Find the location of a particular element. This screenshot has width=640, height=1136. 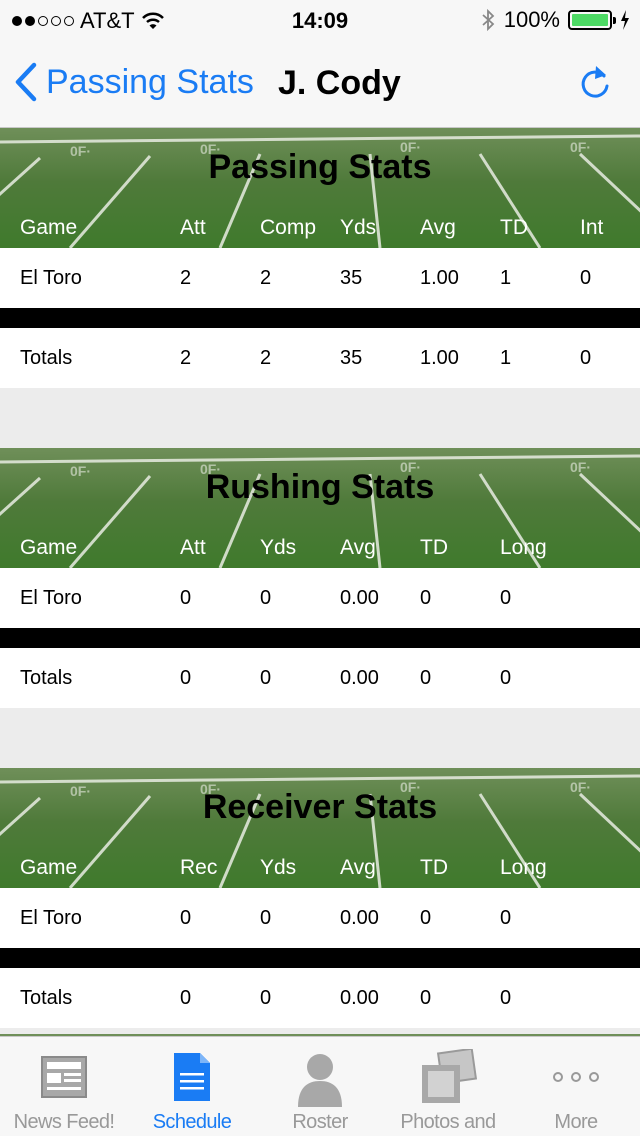

tab-roster: Roster is located at coordinates (320, 1086).